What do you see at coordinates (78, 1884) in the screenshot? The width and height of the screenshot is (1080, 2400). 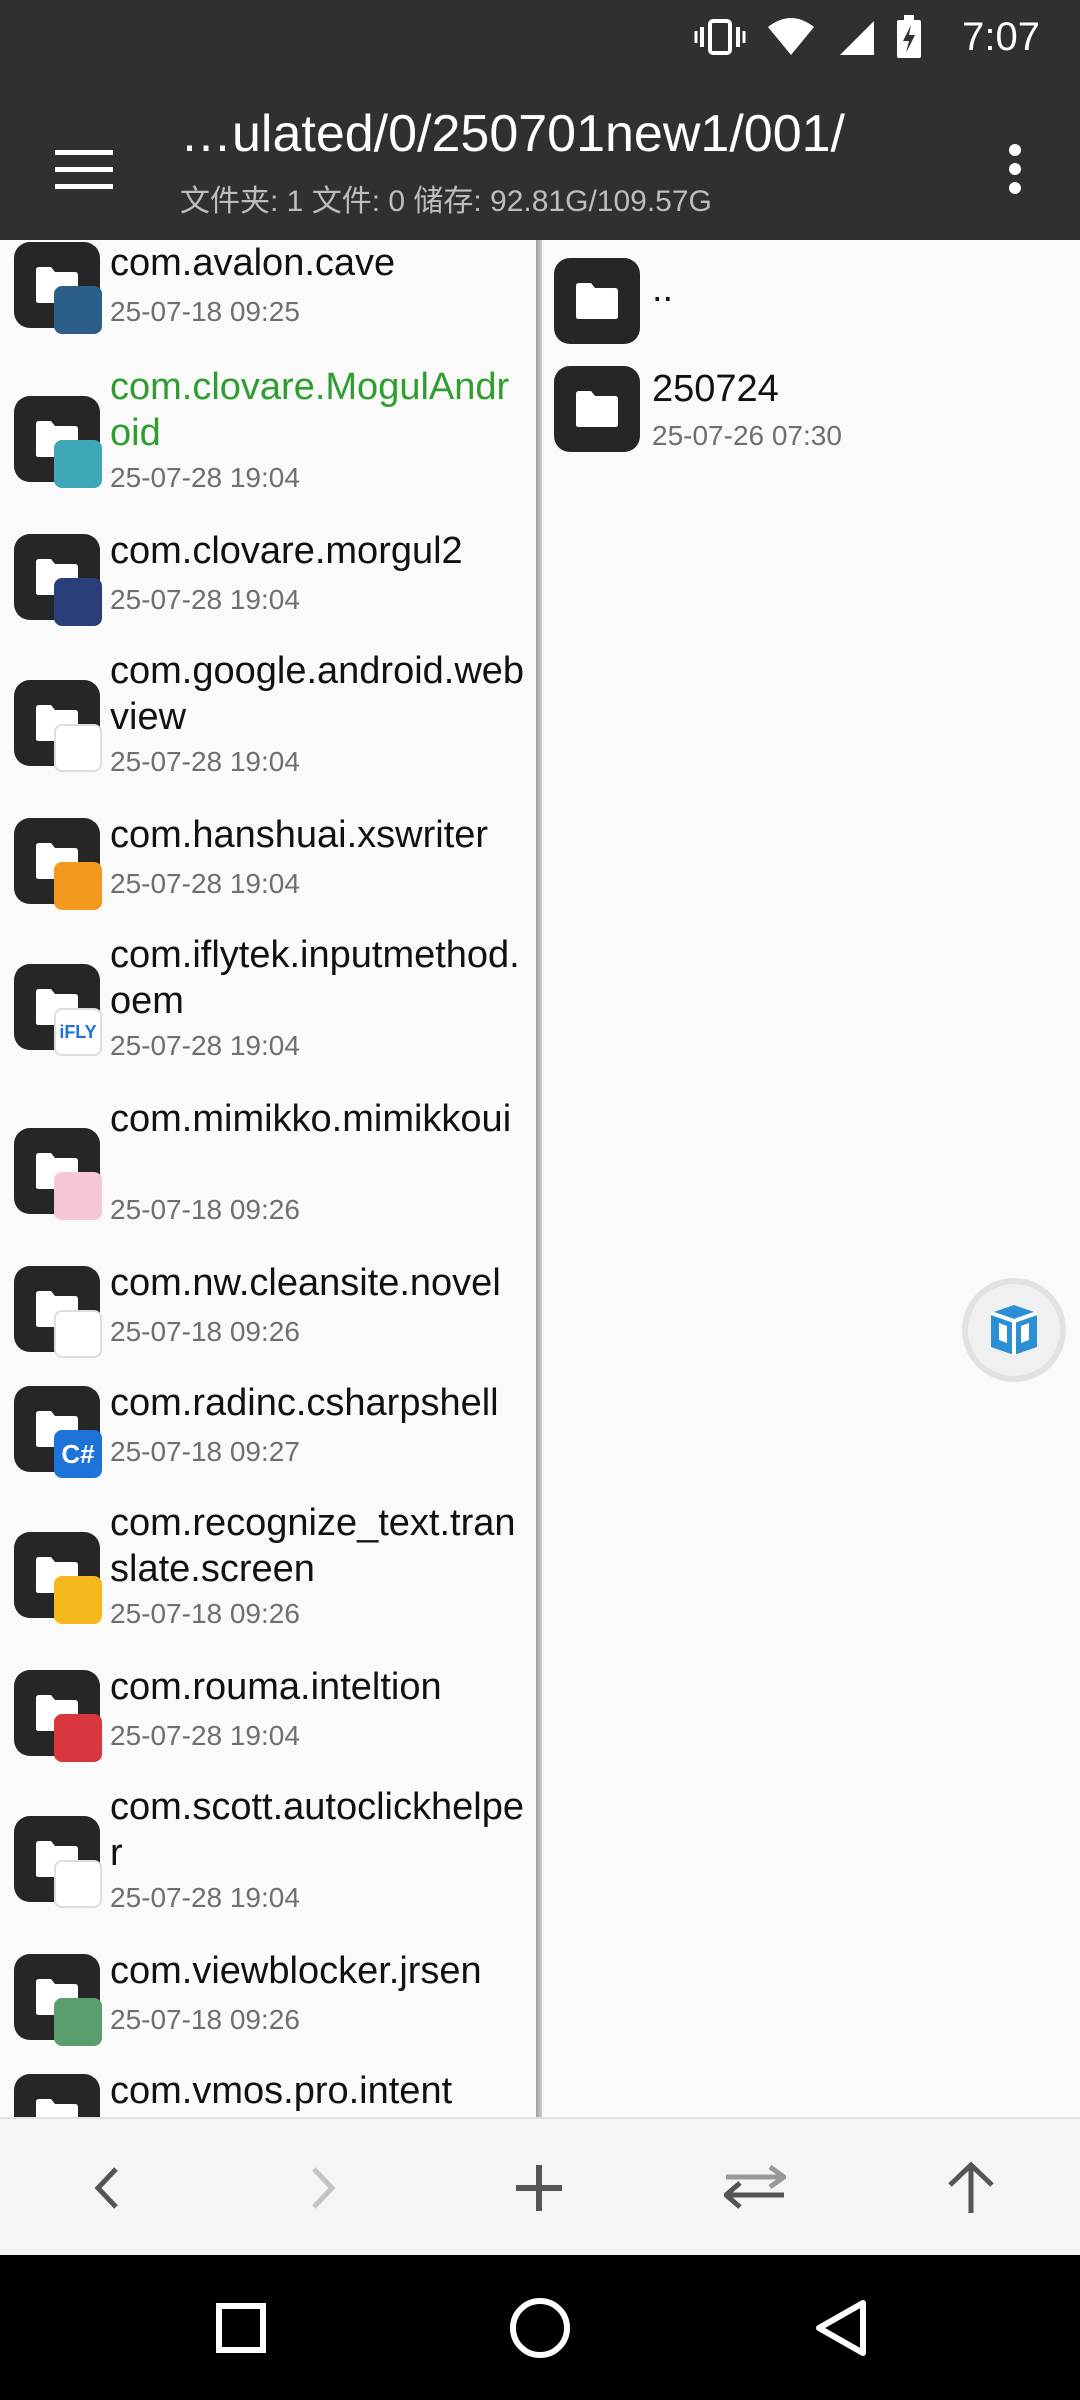 I see `autoclick-app-icon` at bounding box center [78, 1884].